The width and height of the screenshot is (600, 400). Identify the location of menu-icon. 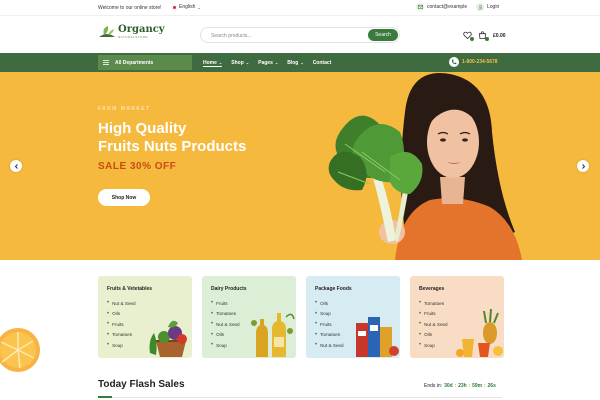
(106, 62).